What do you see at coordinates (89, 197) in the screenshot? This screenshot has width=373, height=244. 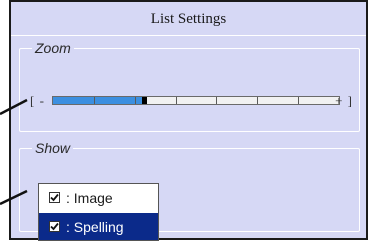 I see `image-option-label: : Image` at bounding box center [89, 197].